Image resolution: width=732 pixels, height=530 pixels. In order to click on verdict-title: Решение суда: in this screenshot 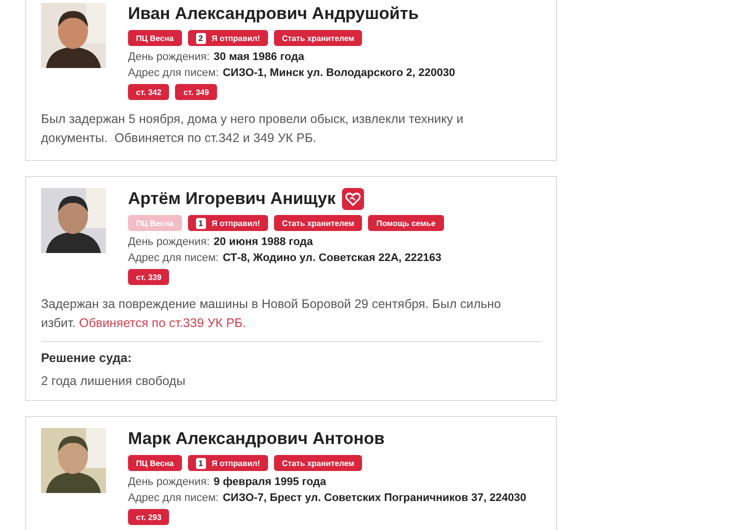, I will do `click(87, 358)`.